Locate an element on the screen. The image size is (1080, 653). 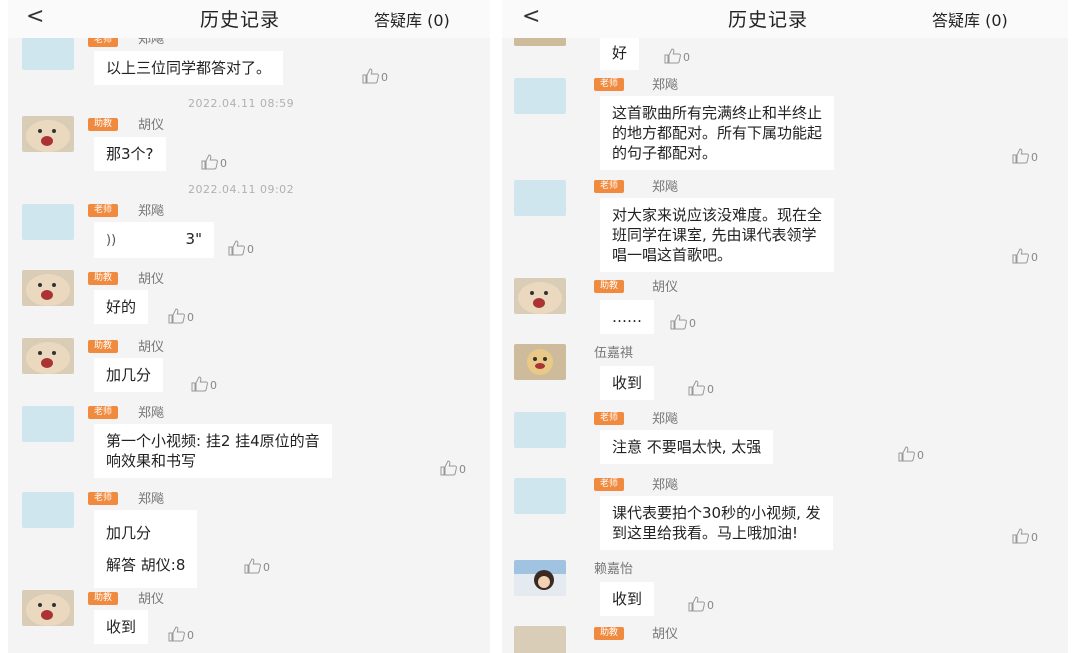
message-bubble: 注意 不要唱太快, 太强 is located at coordinates (687, 447).